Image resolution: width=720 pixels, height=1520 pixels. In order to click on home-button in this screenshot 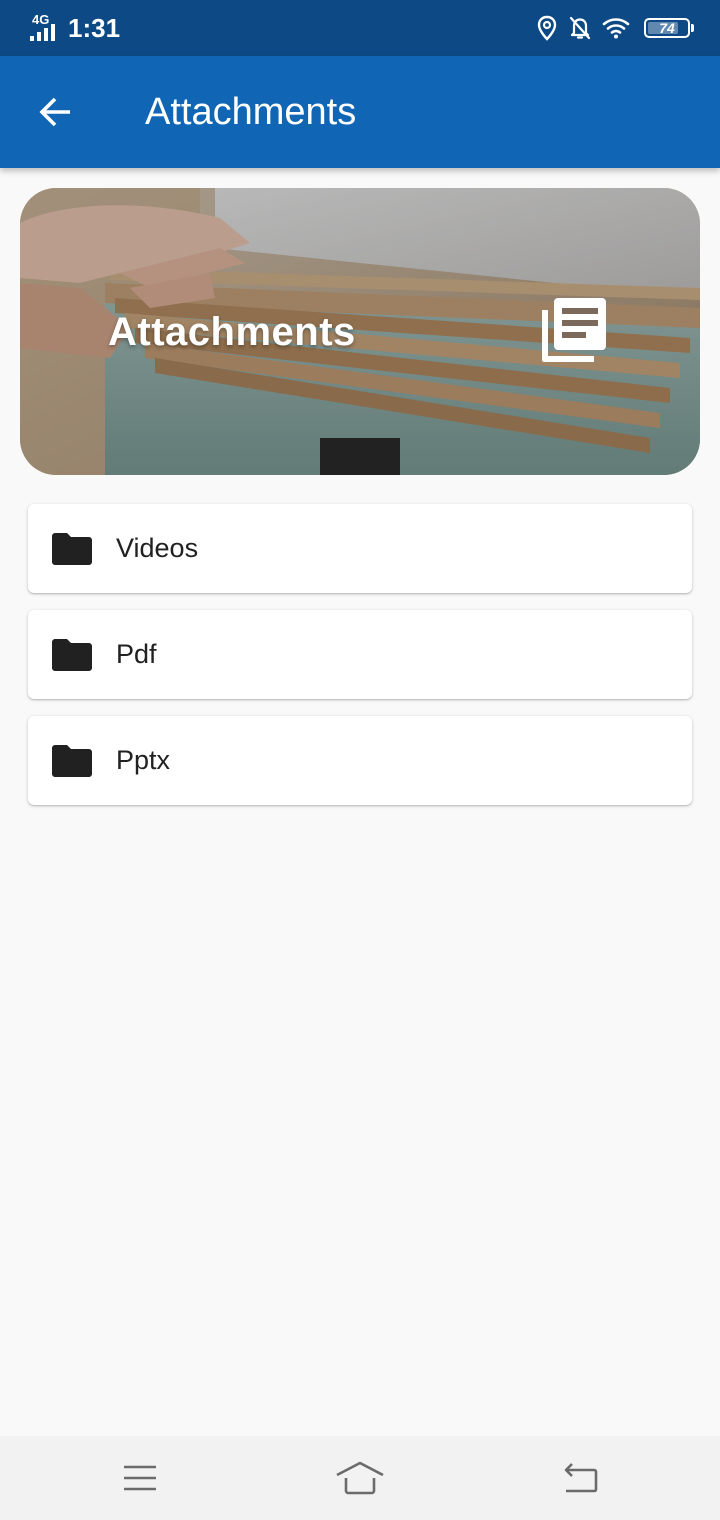, I will do `click(360, 1478)`.